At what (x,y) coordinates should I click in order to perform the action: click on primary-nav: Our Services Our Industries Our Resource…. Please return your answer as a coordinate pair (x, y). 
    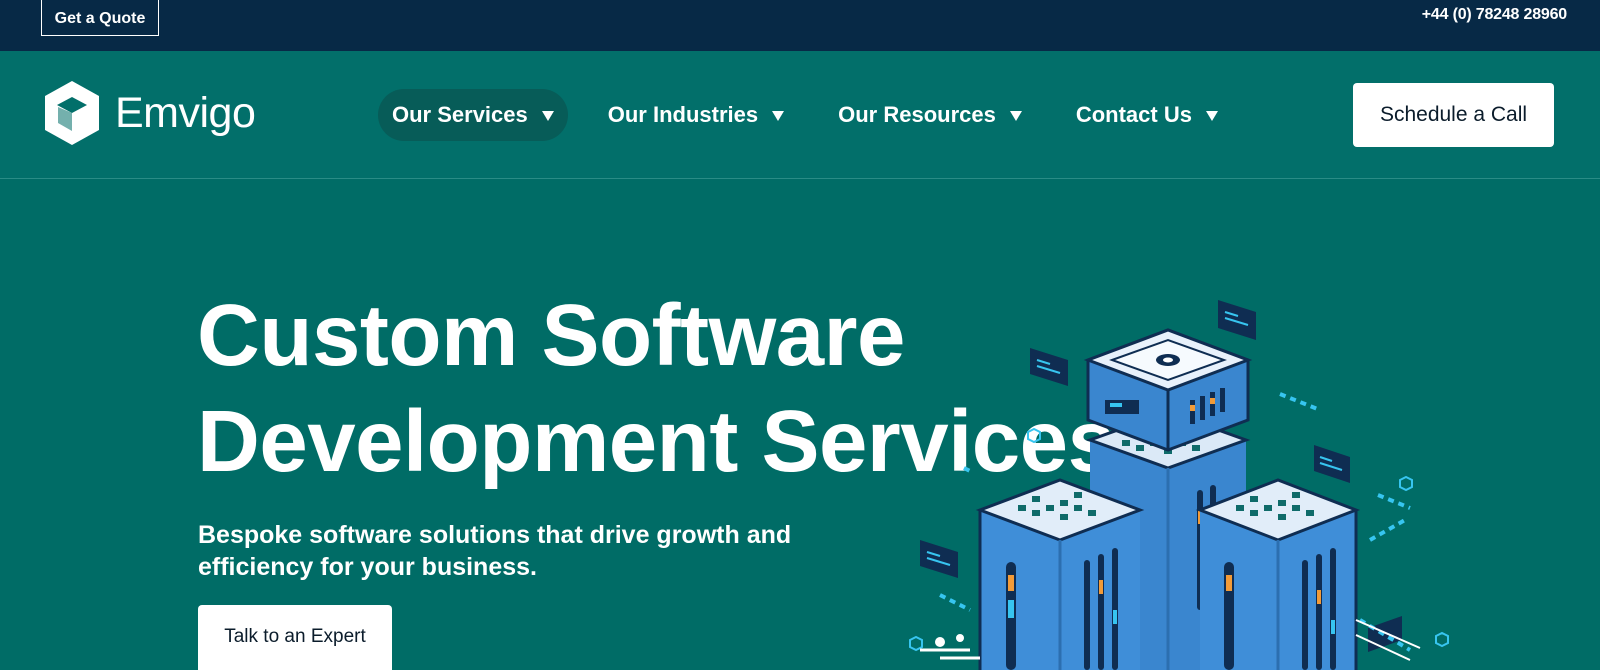
    Looking at the image, I should click on (818, 115).